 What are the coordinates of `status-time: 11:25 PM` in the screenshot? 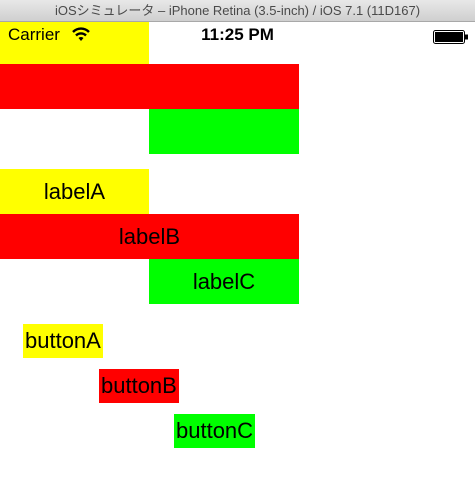 It's located at (237, 34).